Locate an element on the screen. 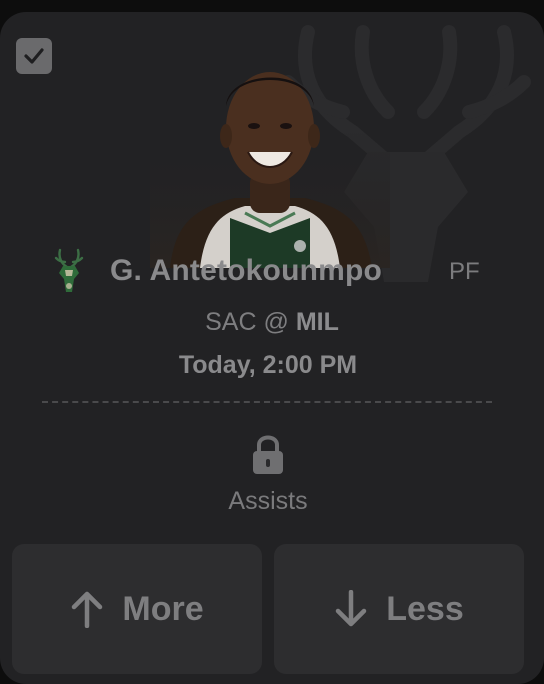 The height and width of the screenshot is (684, 544). stat-category-label: Assists is located at coordinates (268, 501).